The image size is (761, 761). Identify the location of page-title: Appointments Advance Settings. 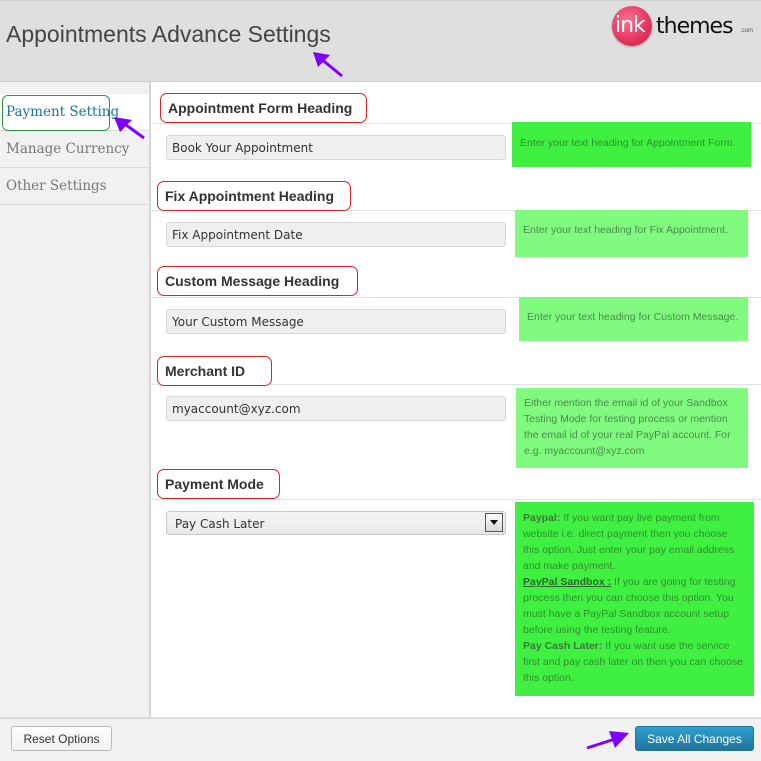
(168, 34).